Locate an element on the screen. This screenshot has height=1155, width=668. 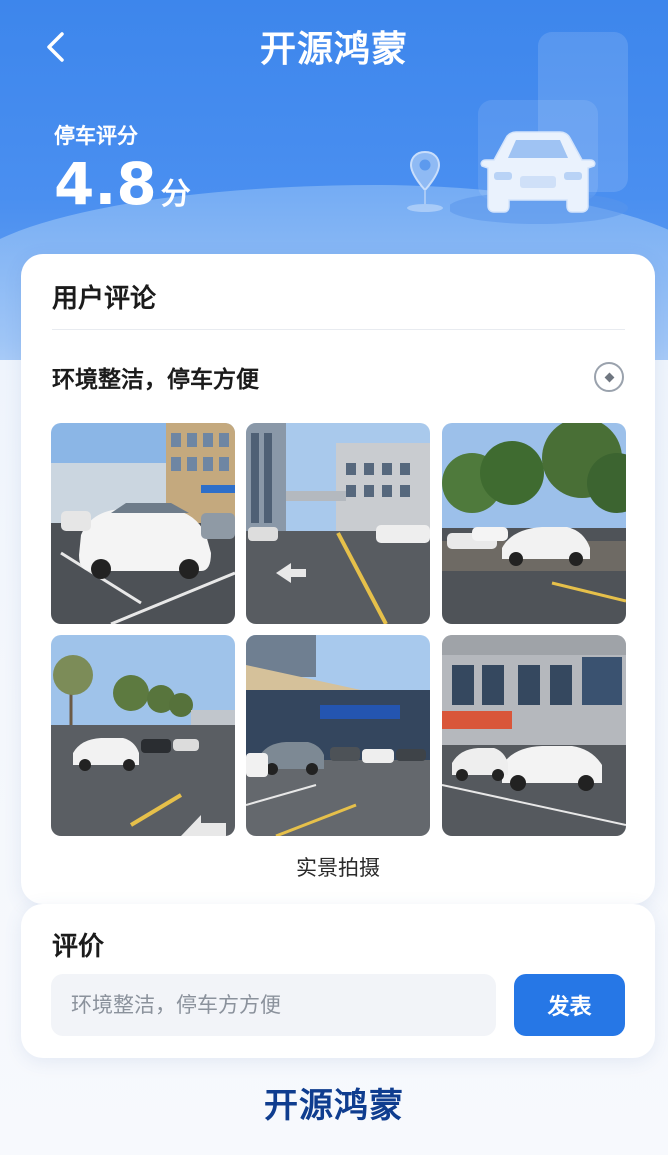
comments-section-title: 用户评论 is located at coordinates (104, 299).